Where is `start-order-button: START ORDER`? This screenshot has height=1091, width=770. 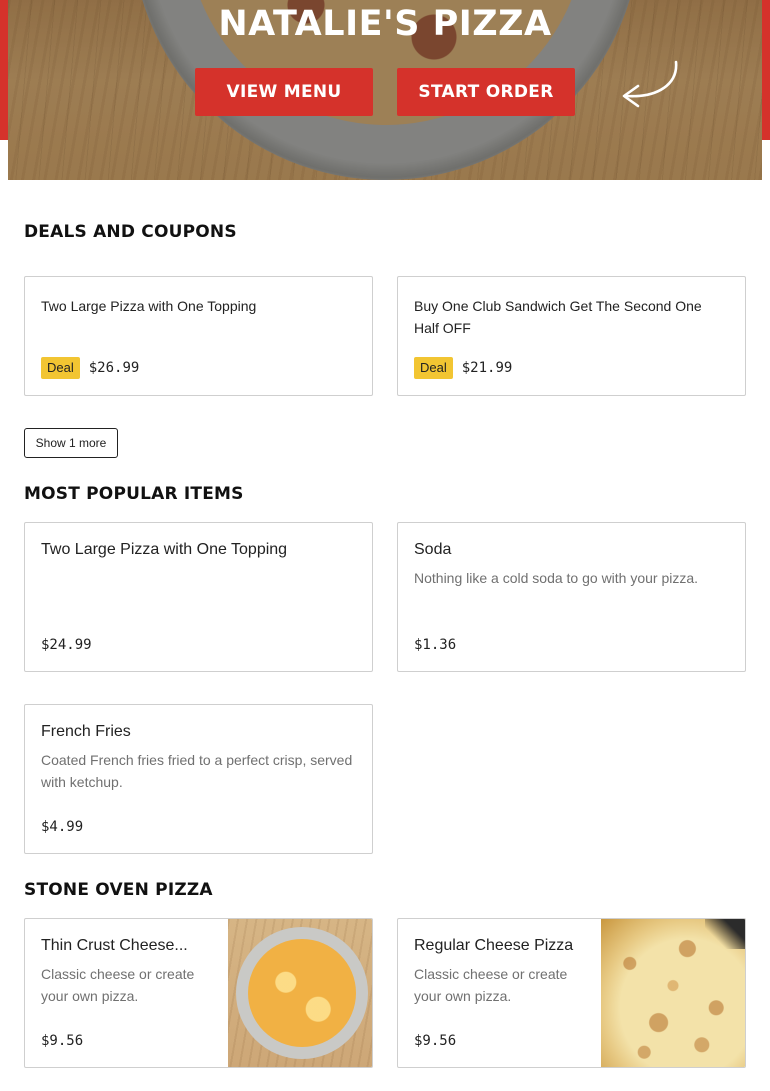
start-order-button: START ORDER is located at coordinates (486, 92).